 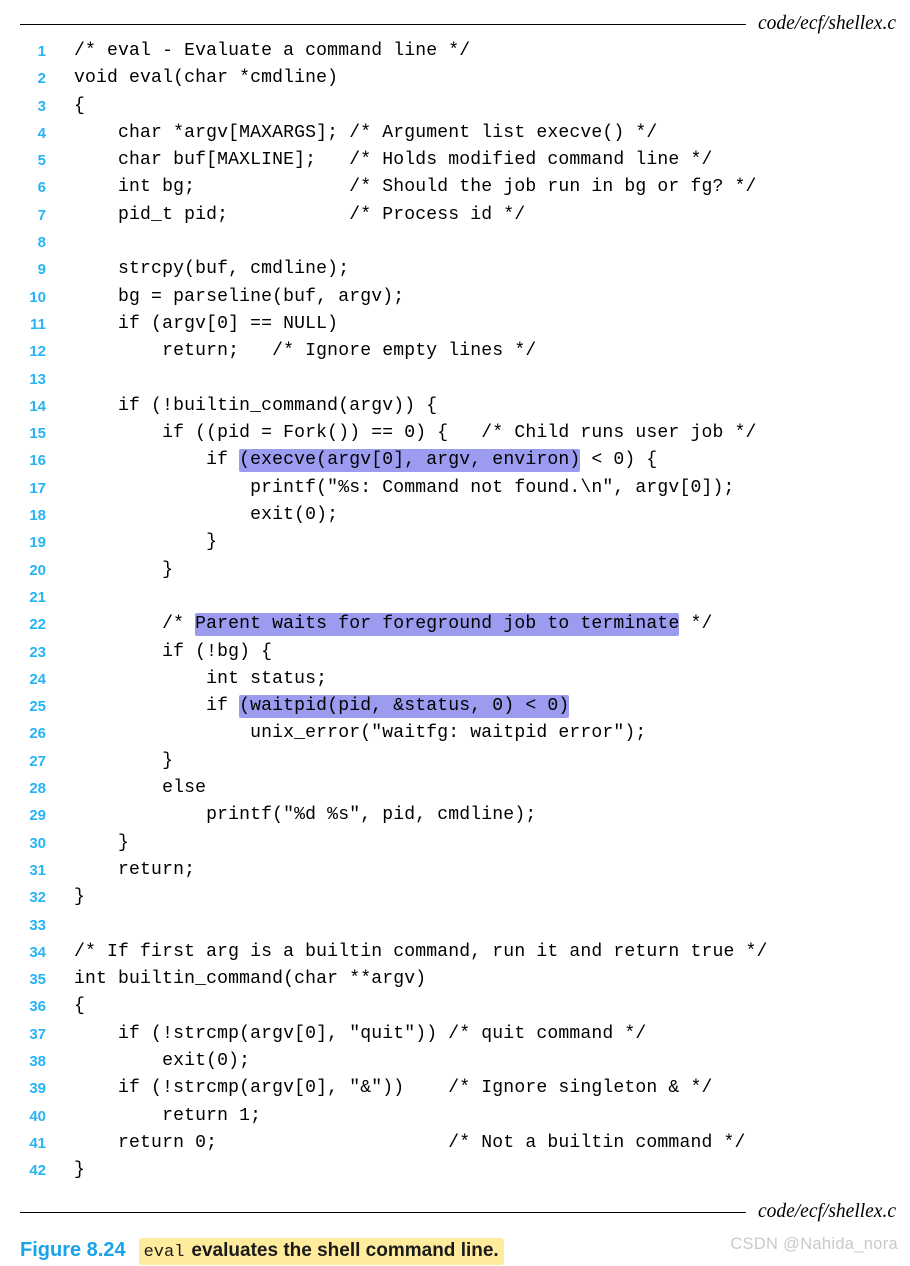 I want to click on code-line: 9 strcpy(buf, cmdline);, so click(x=455, y=269).